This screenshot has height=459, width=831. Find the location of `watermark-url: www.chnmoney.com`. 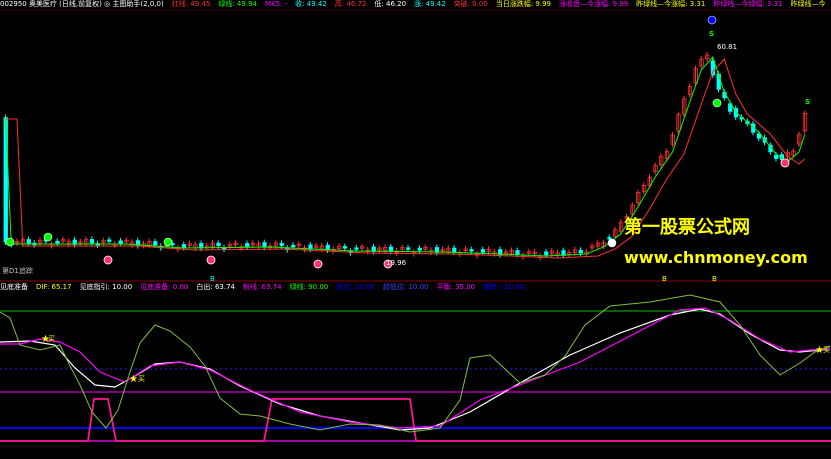

watermark-url: www.chnmoney.com is located at coordinates (716, 257).